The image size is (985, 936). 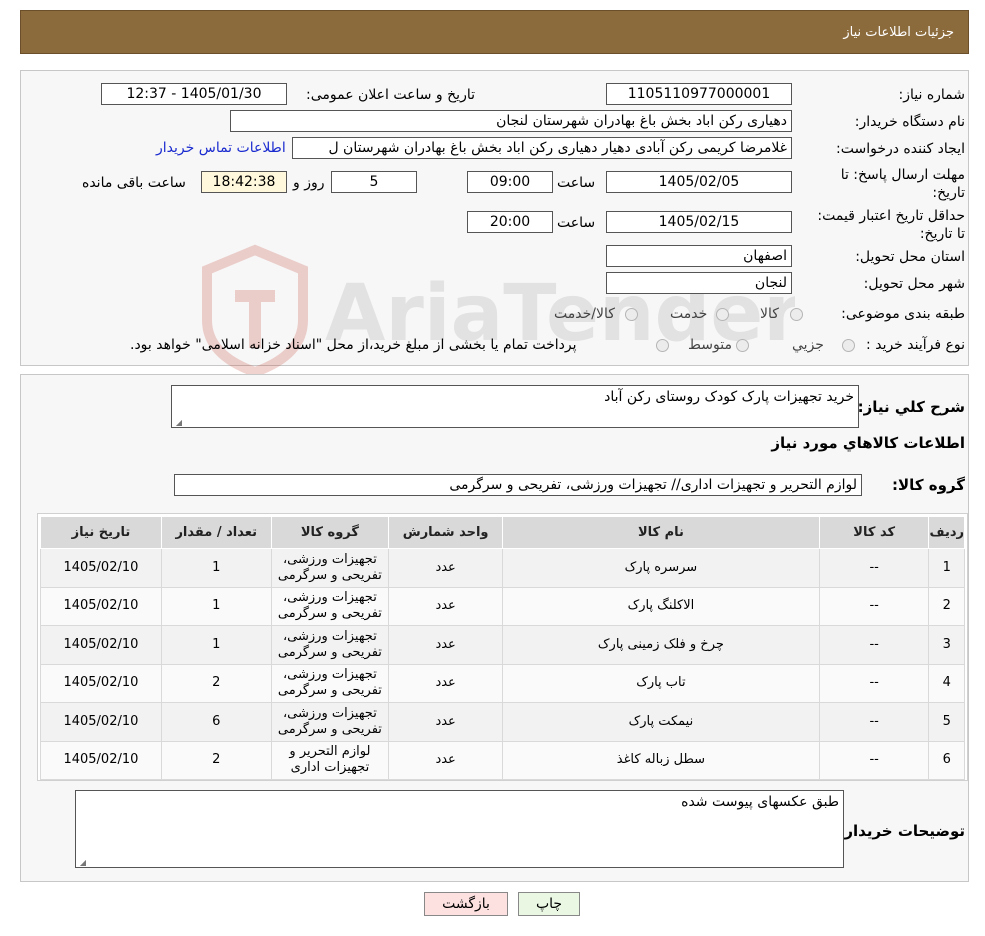 What do you see at coordinates (699, 283) in the screenshot?
I see `city-field: لنجان` at bounding box center [699, 283].